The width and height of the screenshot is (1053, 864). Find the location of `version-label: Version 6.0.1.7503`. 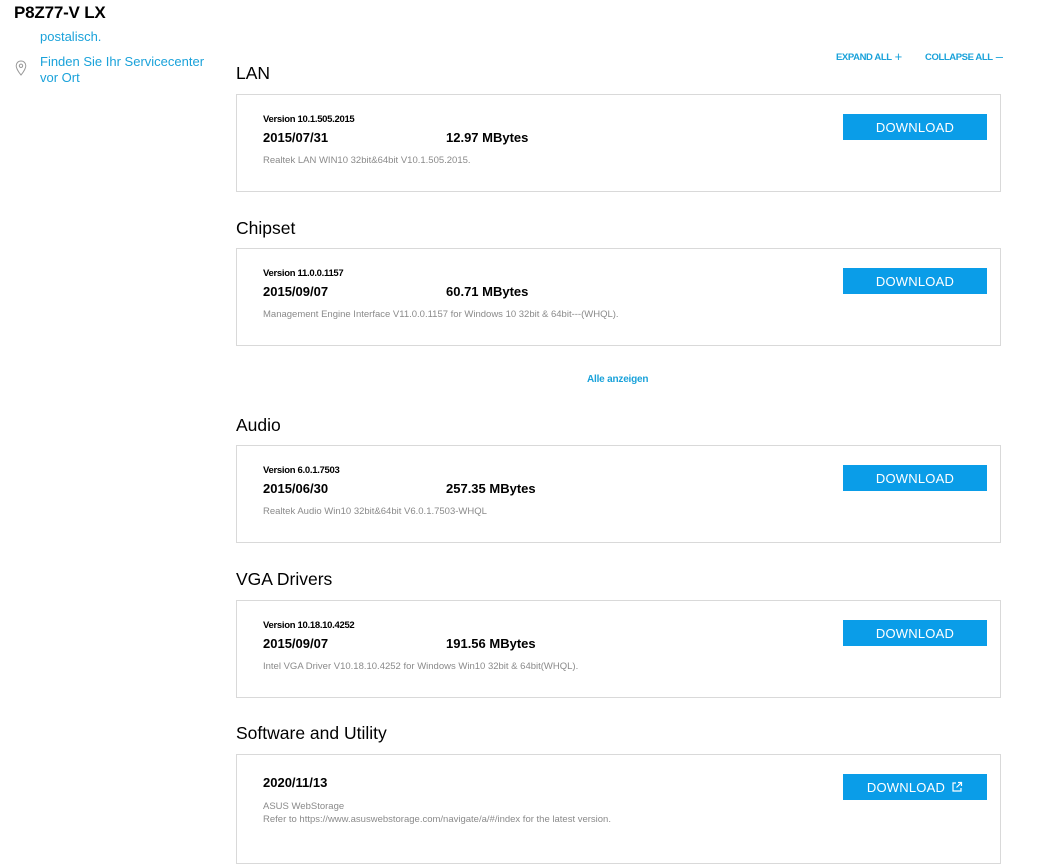

version-label: Version 6.0.1.7503 is located at coordinates (301, 470).